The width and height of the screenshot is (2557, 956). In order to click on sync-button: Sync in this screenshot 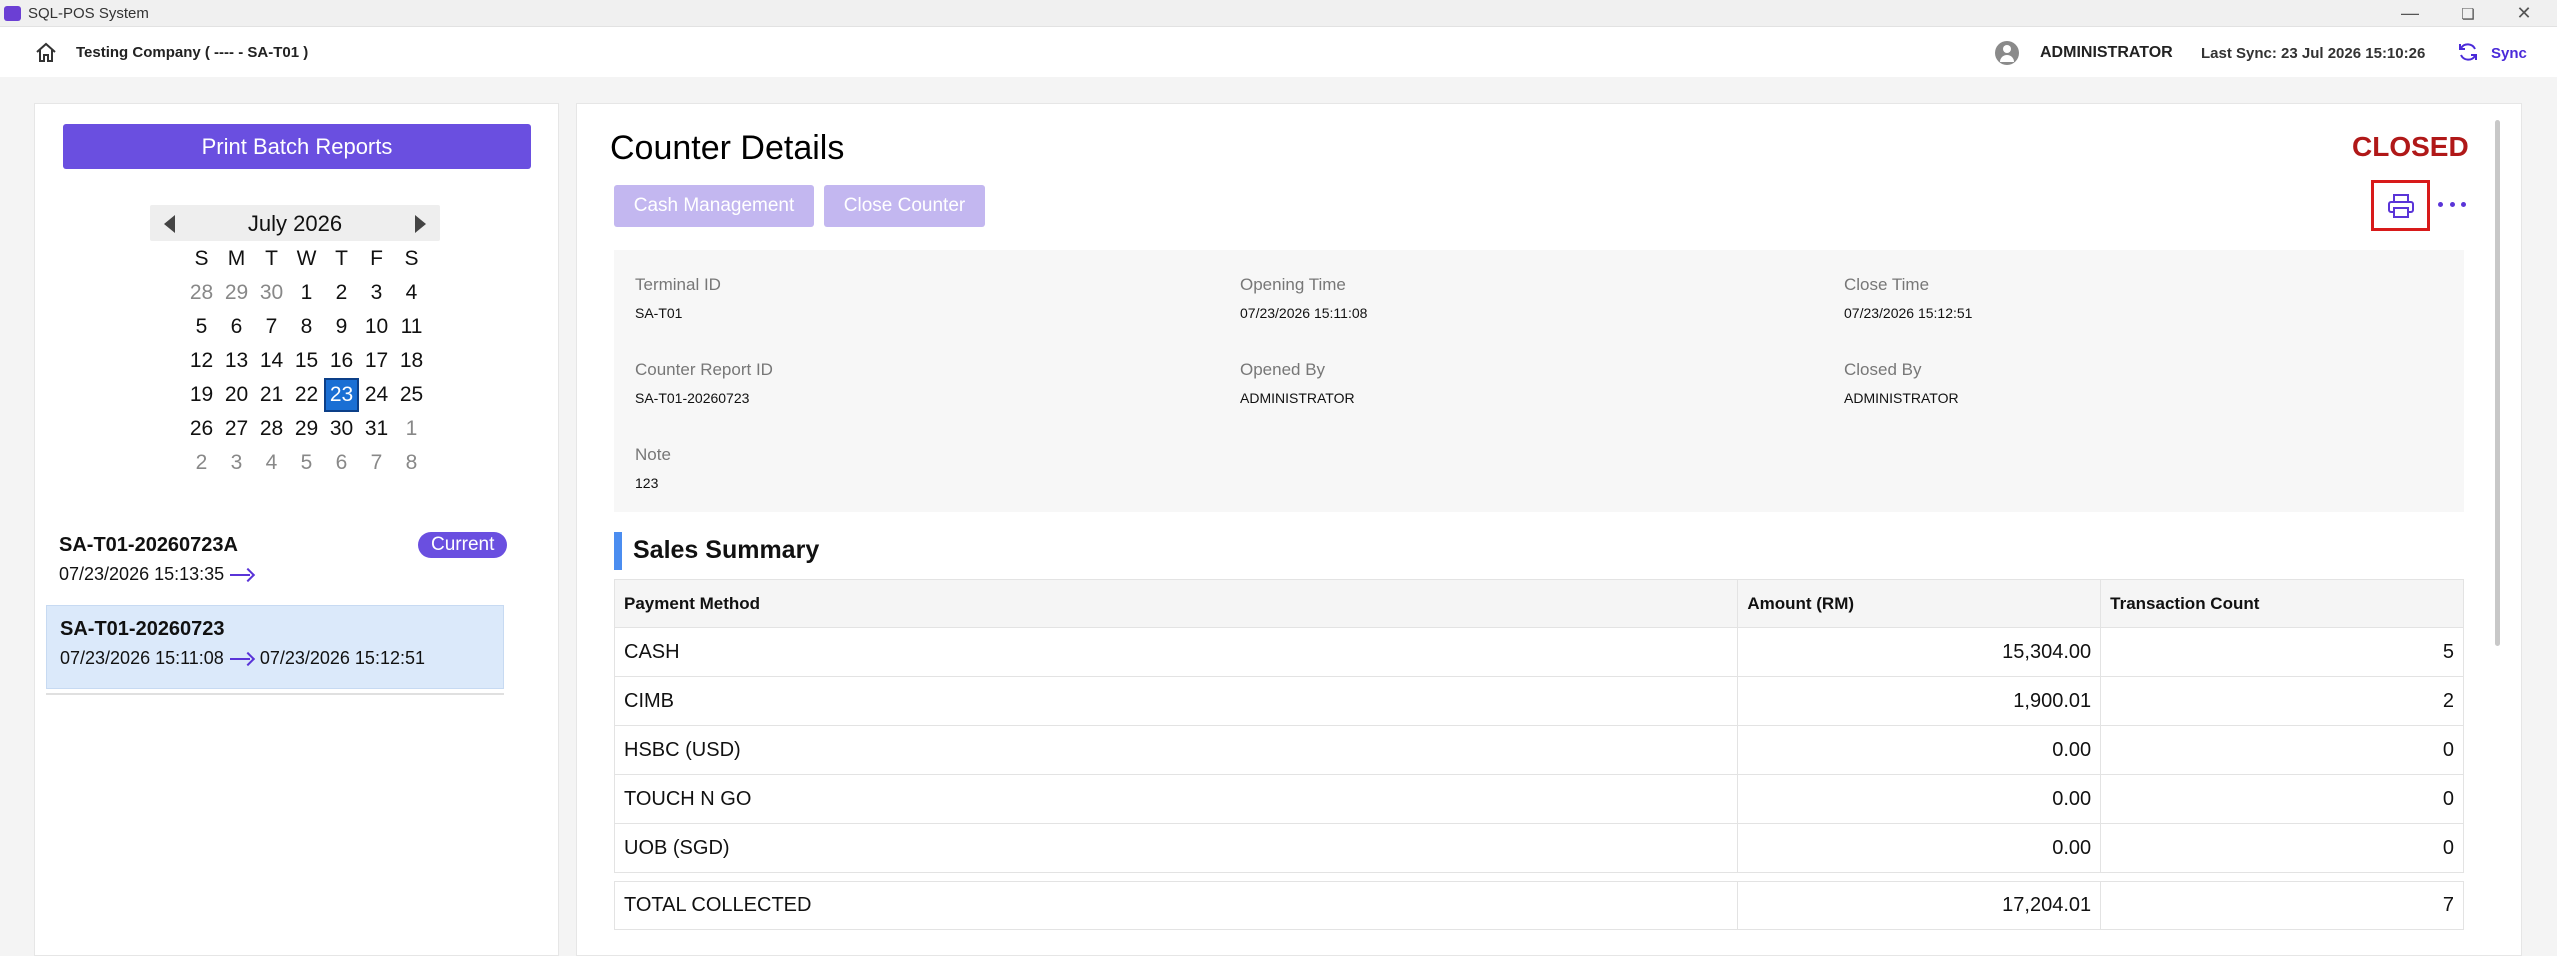, I will do `click(2509, 53)`.